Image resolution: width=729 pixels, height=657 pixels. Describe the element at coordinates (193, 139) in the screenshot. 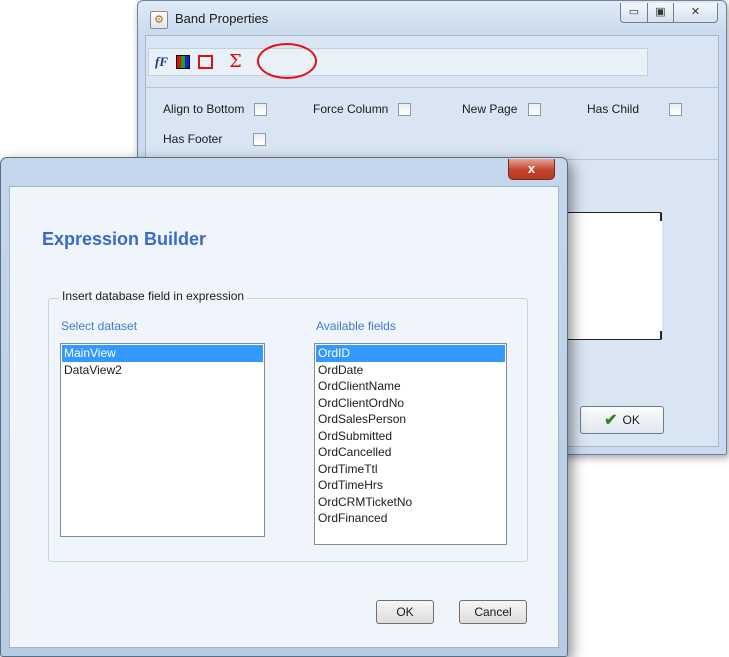

I see `has-footer-label: Has Footer` at that location.